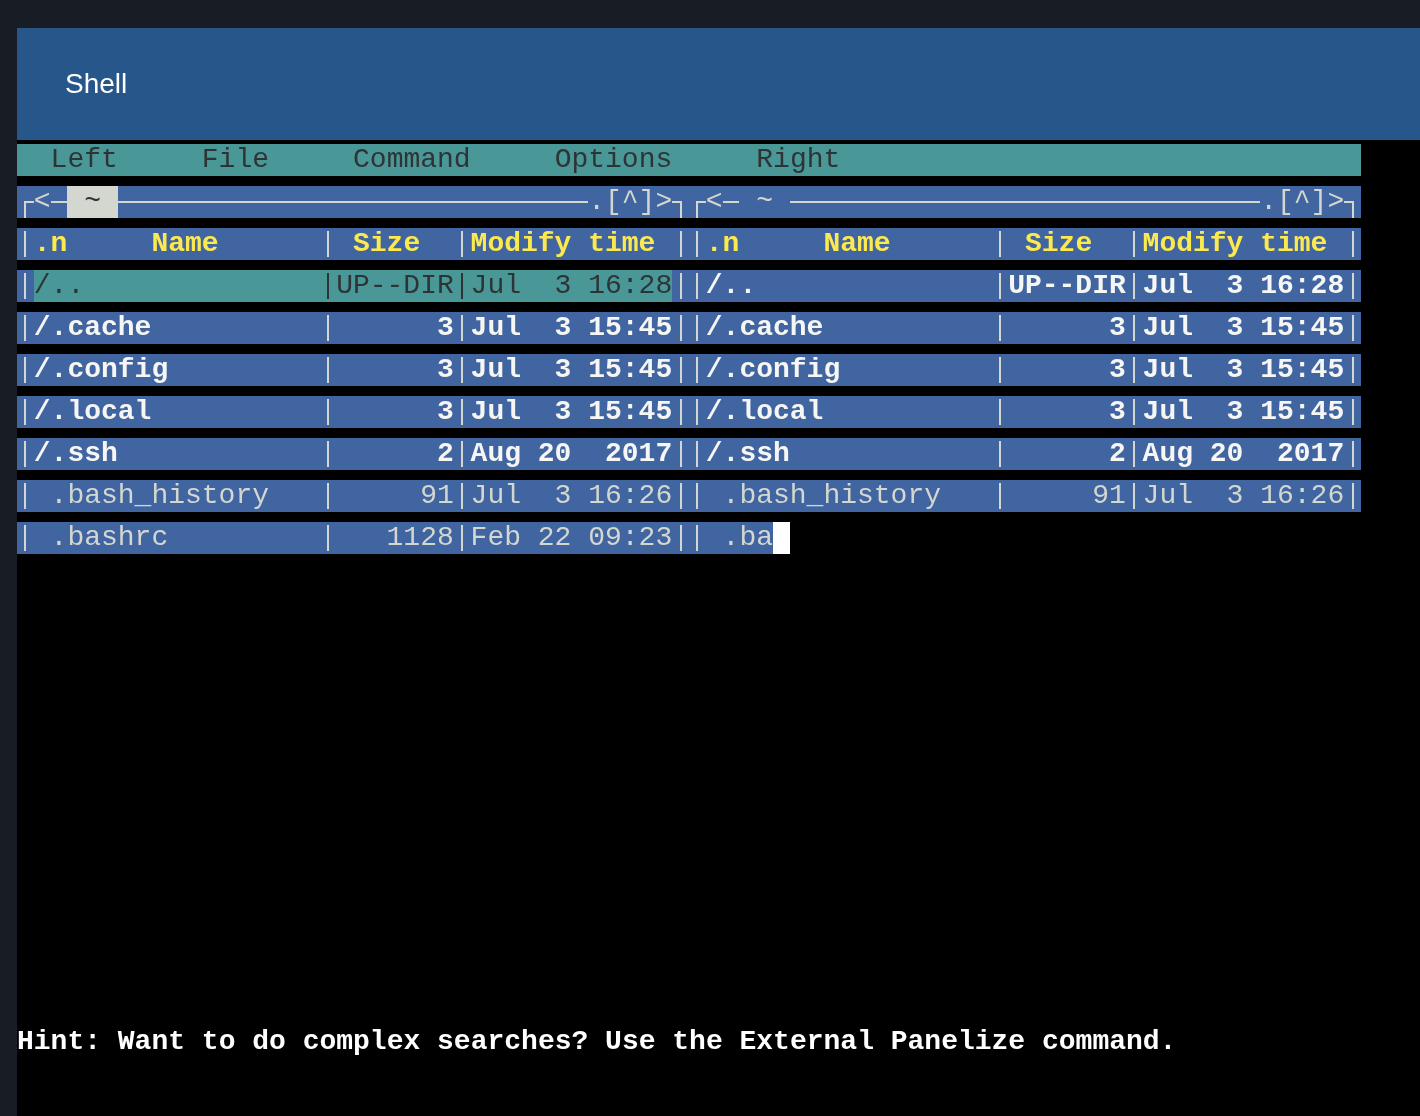 This screenshot has width=1420, height=1116. I want to click on file-row: .bashrc 1128 Feb 22 09:23, so click(353, 538).